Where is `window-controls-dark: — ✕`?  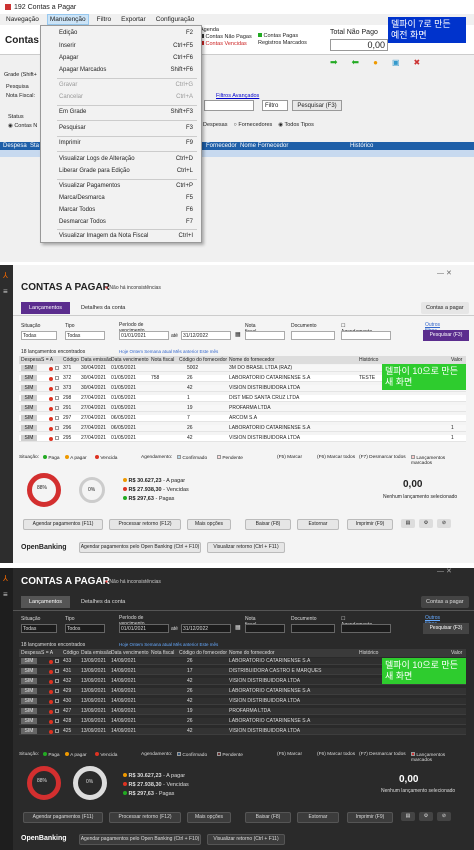
window-controls-dark: — ✕ is located at coordinates (444, 571).